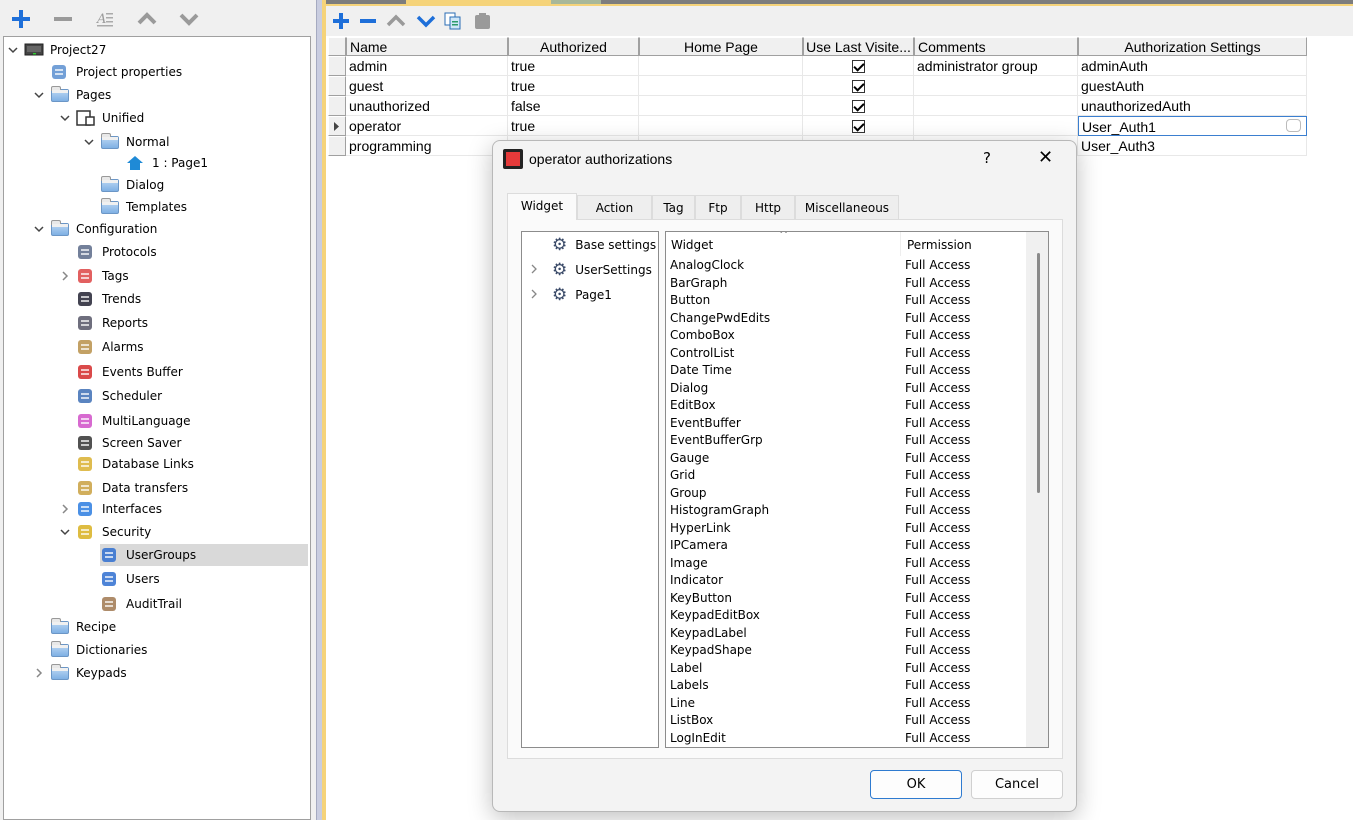  I want to click on tab-http: Http, so click(768, 207).